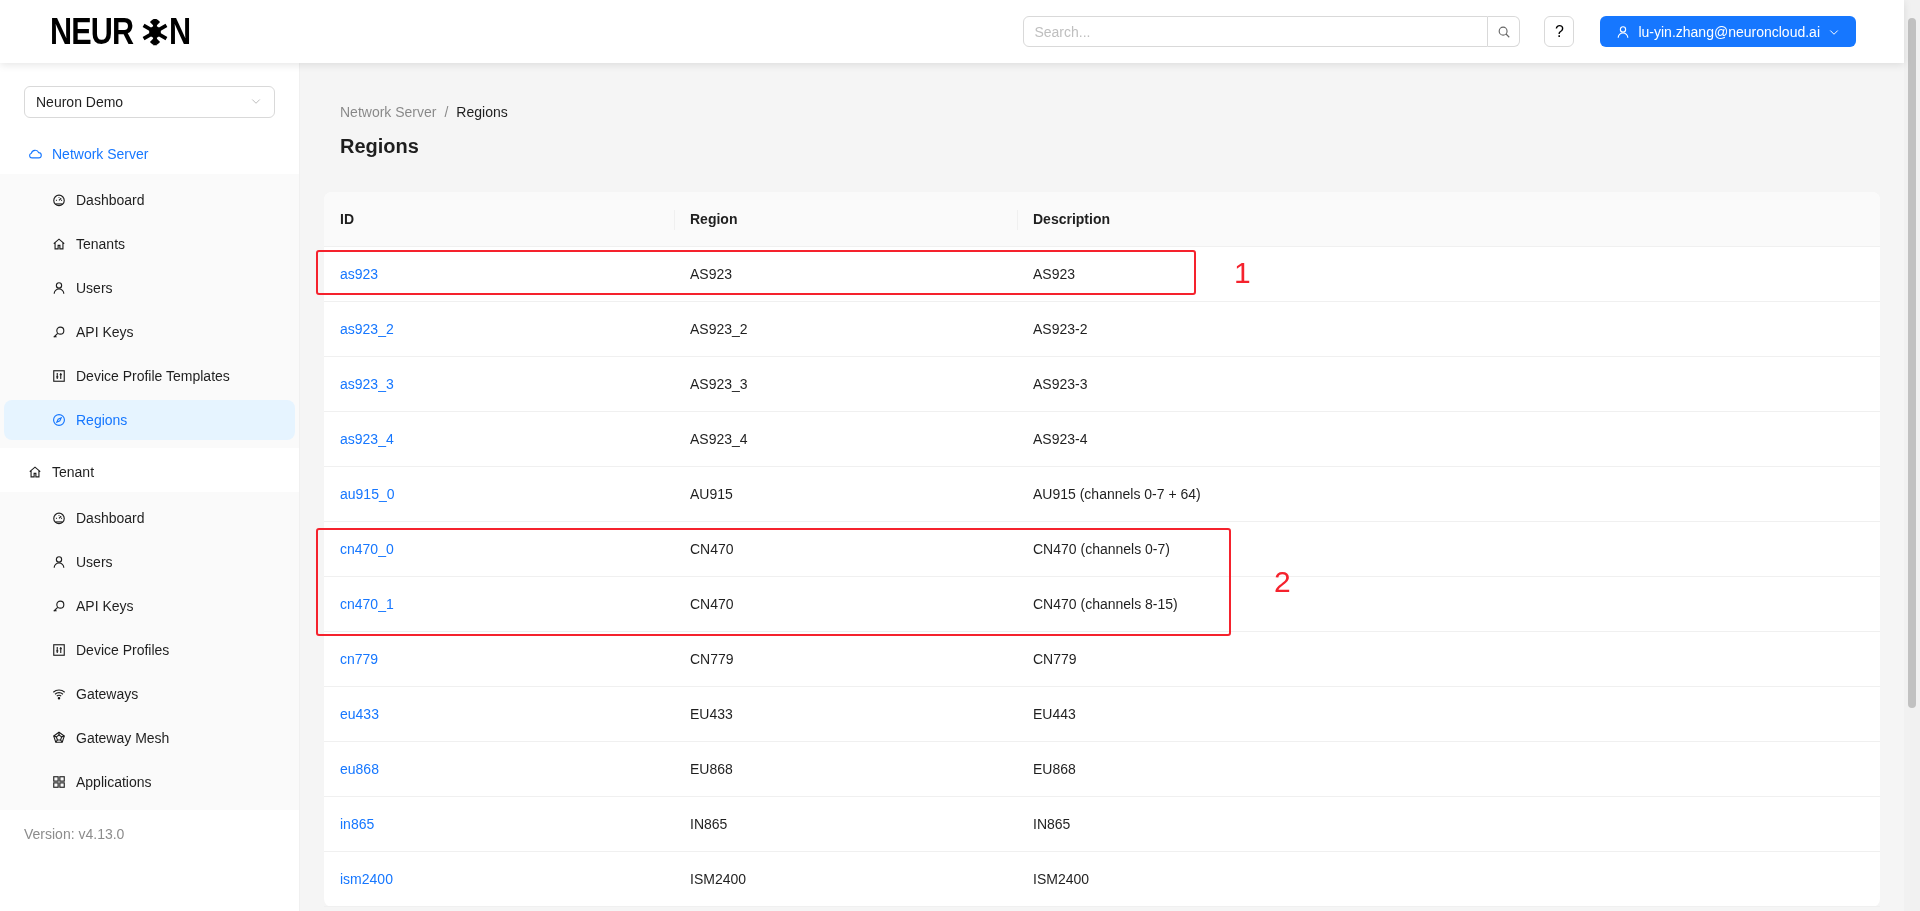 The width and height of the screenshot is (1920, 911). What do you see at coordinates (1060, 329) in the screenshot?
I see `table-cell: AS923-2` at bounding box center [1060, 329].